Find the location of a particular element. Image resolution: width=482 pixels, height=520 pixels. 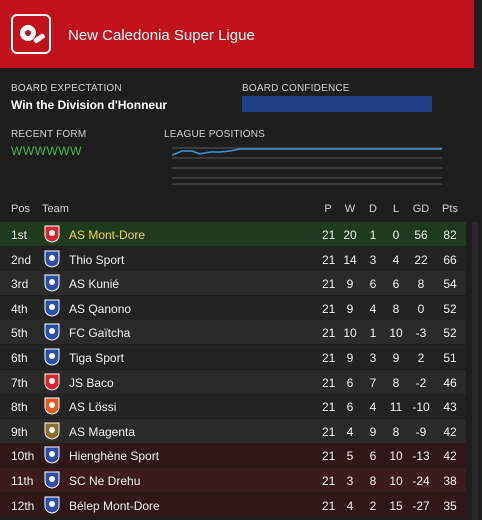

table-row: 6th Tiga Sport 21 9 3 9 2 51 is located at coordinates (233, 357).